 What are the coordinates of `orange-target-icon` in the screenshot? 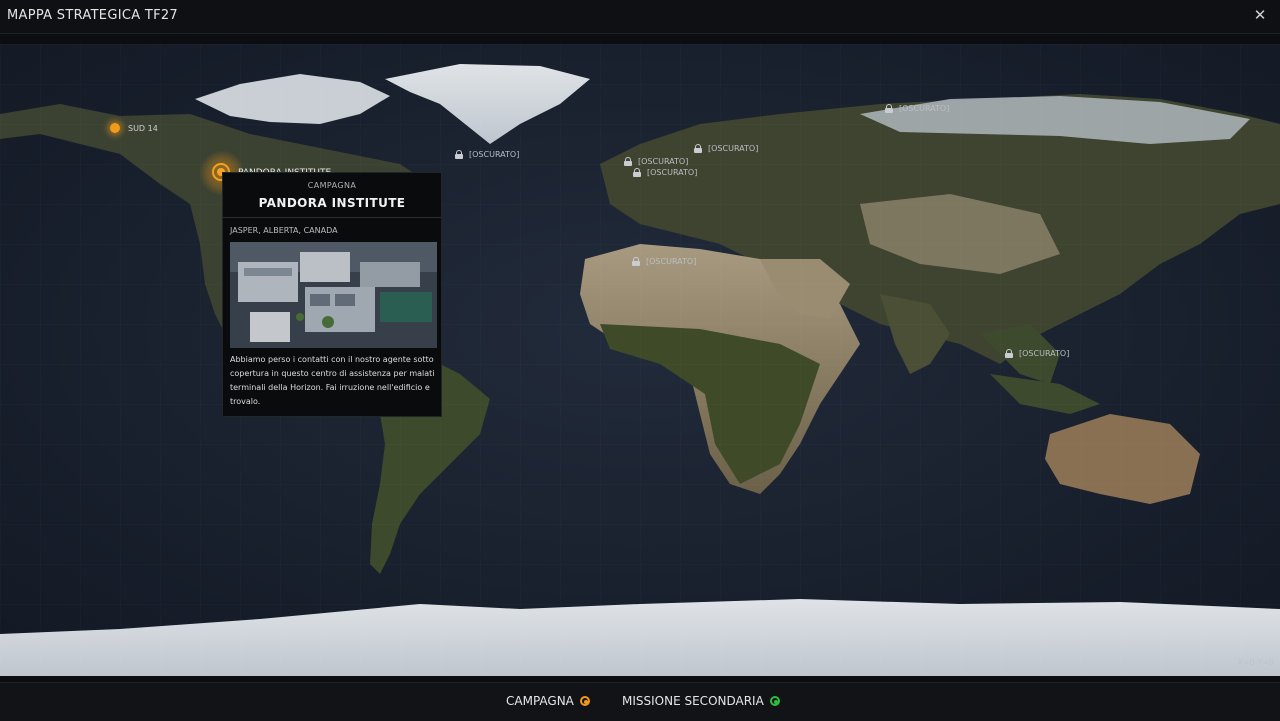 It's located at (584, 700).